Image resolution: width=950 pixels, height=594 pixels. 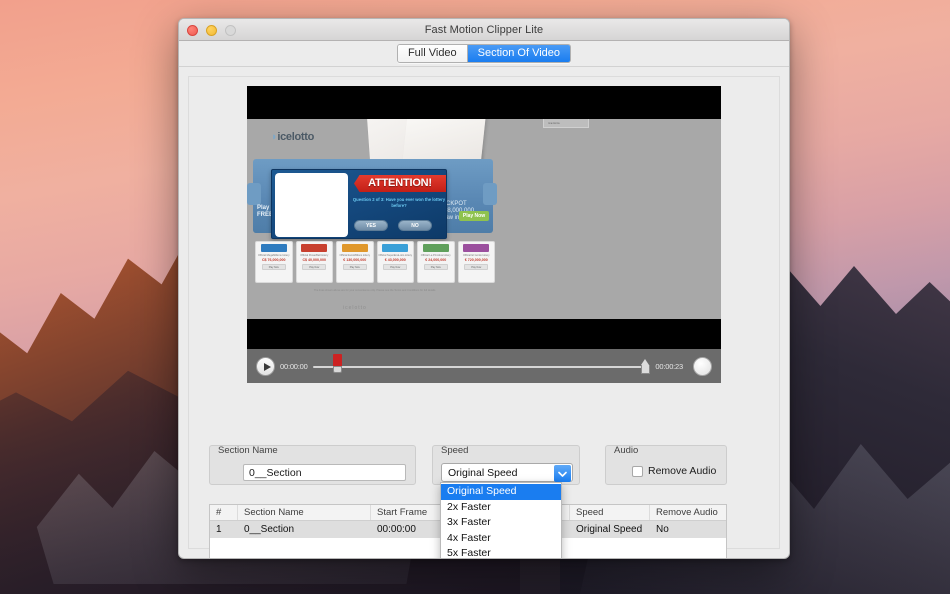 What do you see at coordinates (371, 225) in the screenshot?
I see `webpage-modal-yes-button: YES` at bounding box center [371, 225].